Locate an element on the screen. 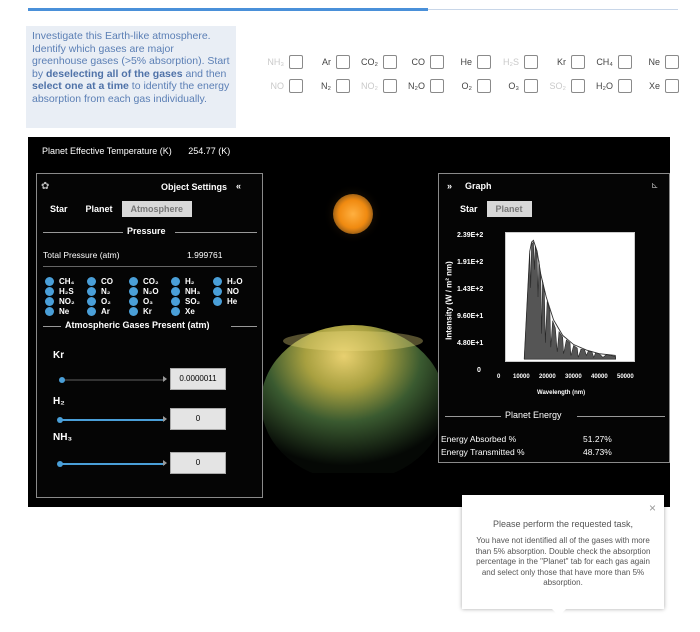 The height and width of the screenshot is (632, 700). gas-checkbox-item: H₂O is located at coordinates (611, 86).